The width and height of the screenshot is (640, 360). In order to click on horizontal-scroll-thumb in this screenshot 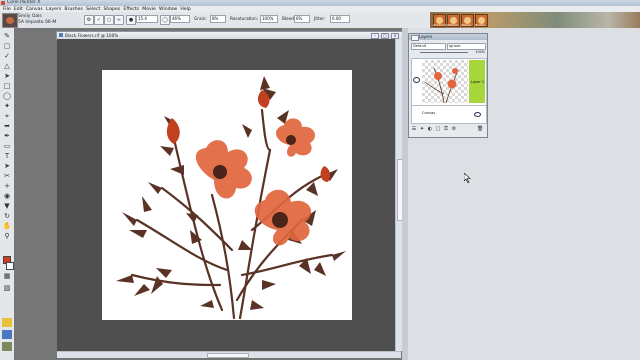, I will do `click(228, 355)`.